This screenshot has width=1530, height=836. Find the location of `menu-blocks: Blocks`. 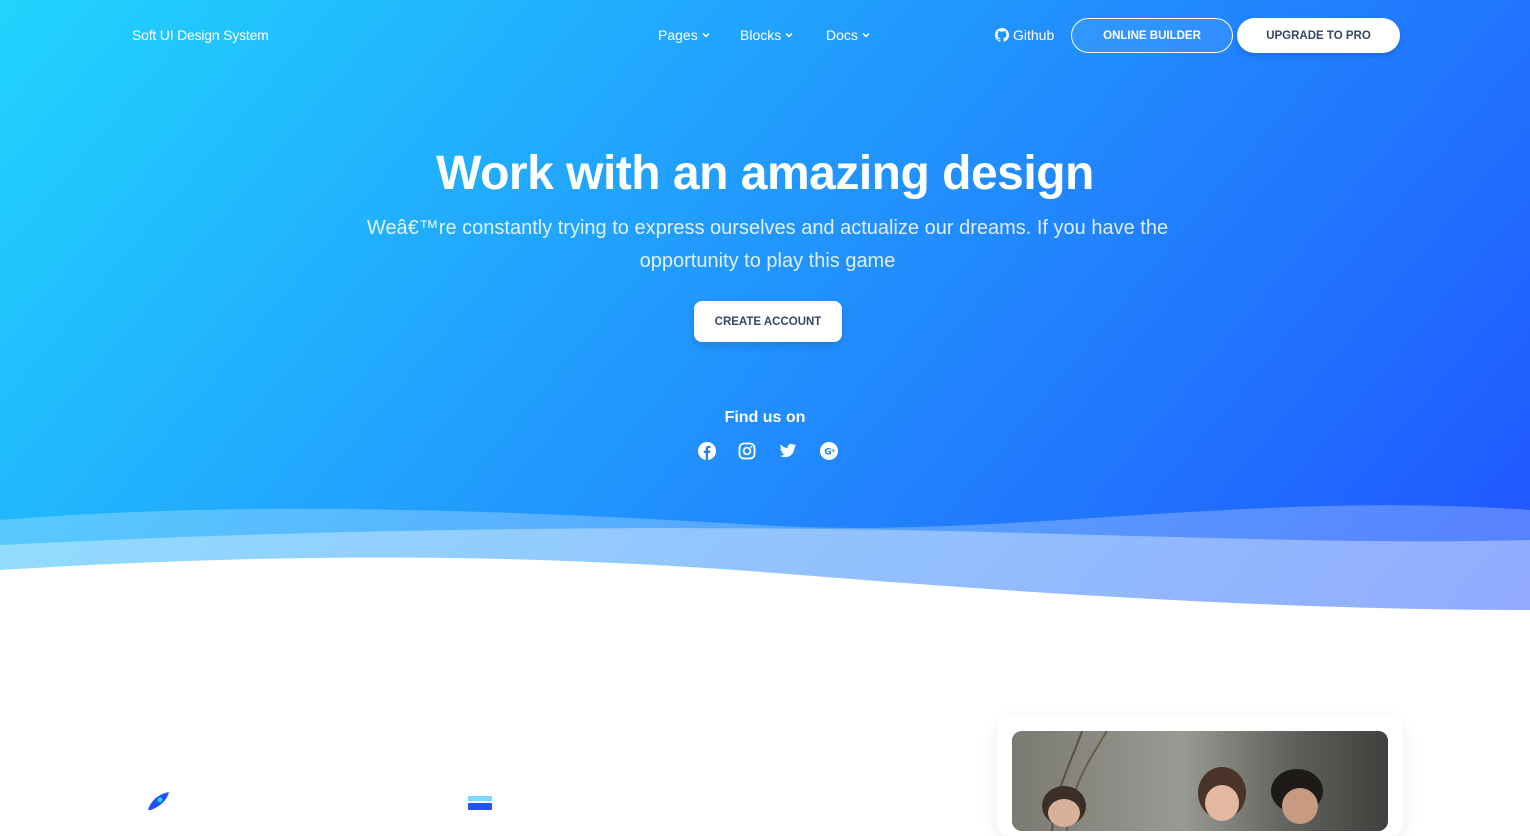

menu-blocks: Blocks is located at coordinates (767, 35).